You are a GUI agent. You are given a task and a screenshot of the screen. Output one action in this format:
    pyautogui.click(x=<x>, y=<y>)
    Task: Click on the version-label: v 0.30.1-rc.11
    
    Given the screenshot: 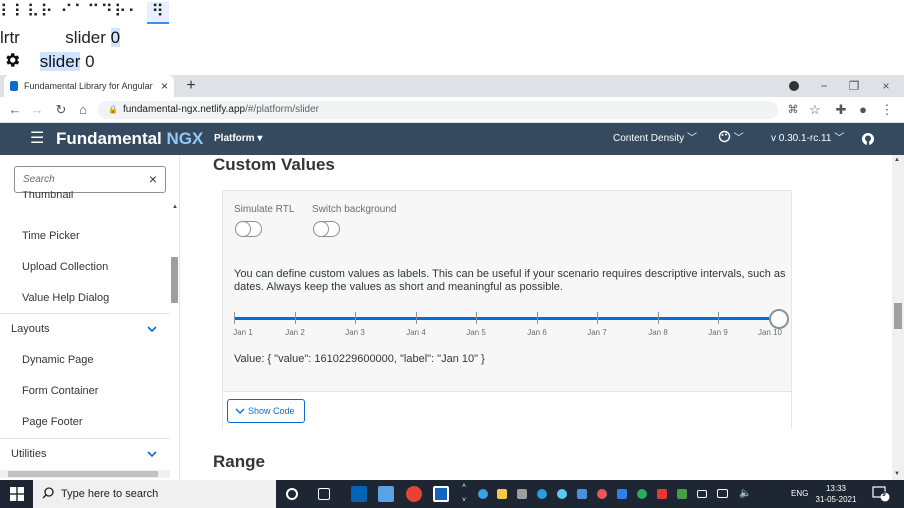 What is the action you would take?
    pyautogui.click(x=801, y=138)
    